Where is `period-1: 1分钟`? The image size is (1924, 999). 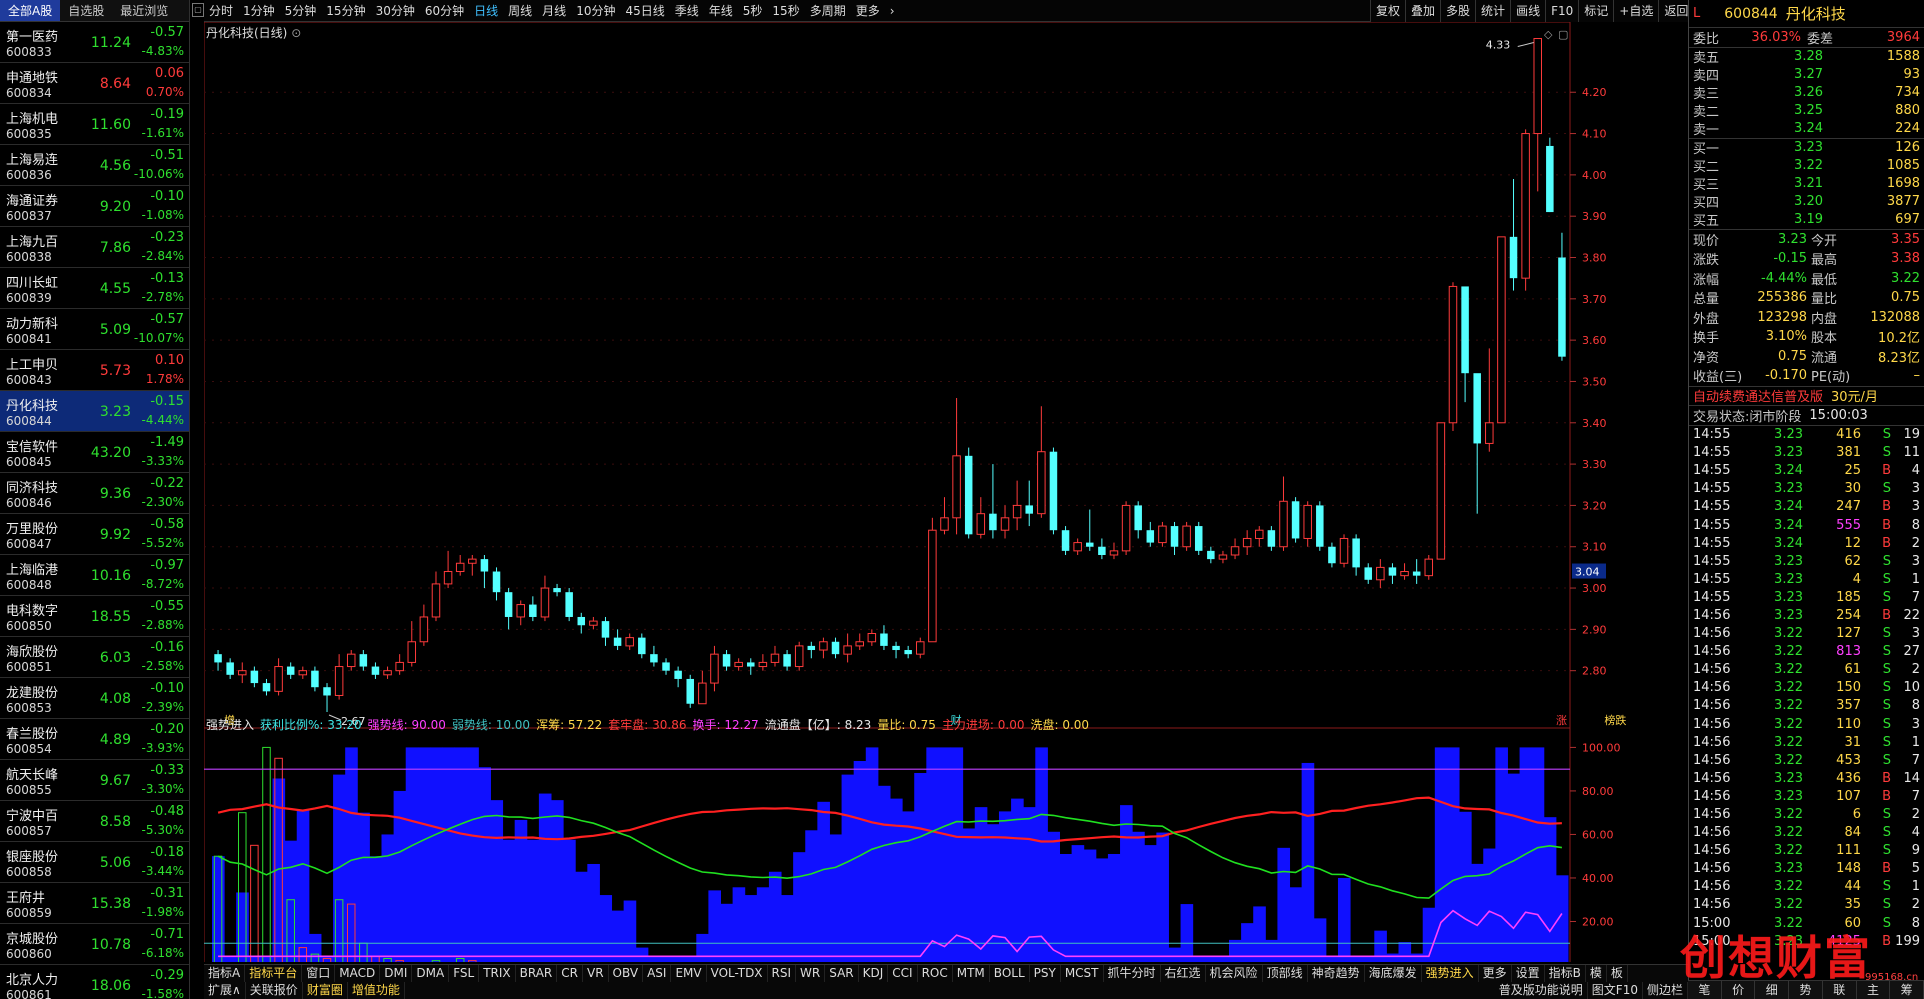 period-1: 1分钟 is located at coordinates (259, 10).